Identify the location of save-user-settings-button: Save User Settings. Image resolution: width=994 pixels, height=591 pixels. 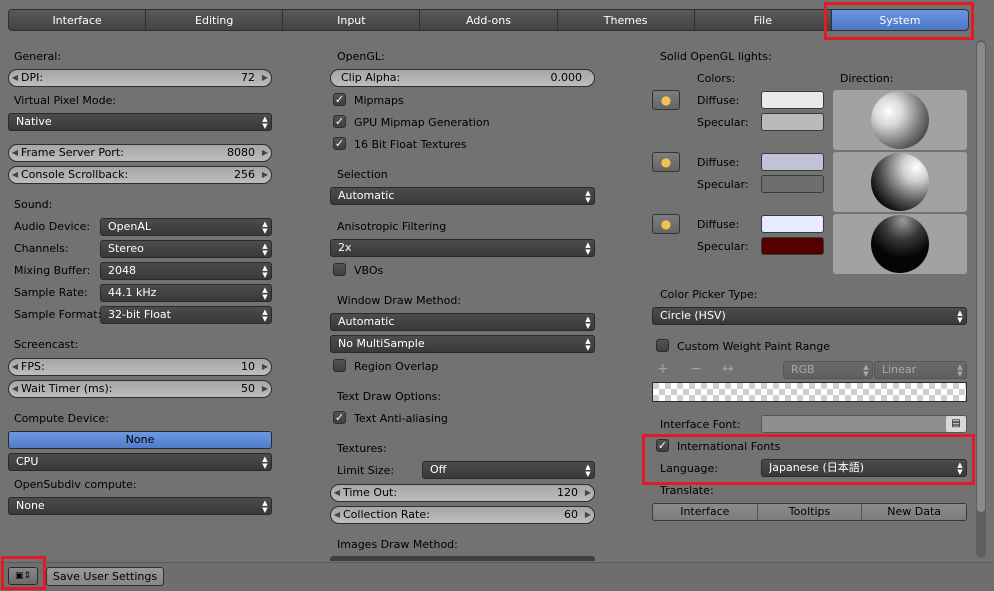
(105, 576).